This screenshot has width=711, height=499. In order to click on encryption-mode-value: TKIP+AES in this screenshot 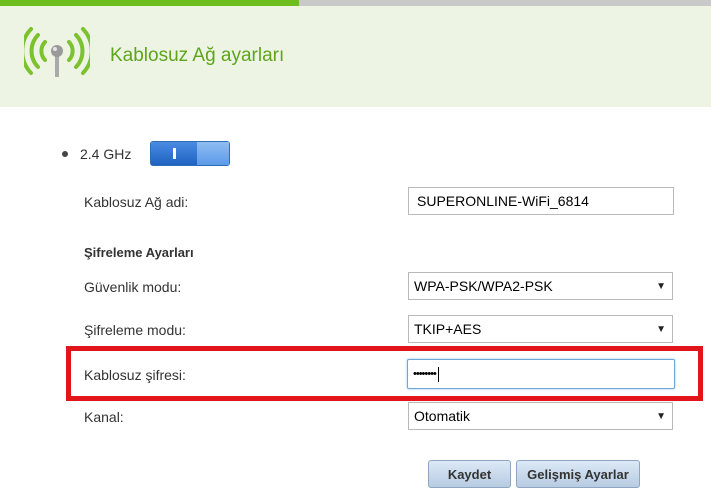, I will do `click(448, 329)`.